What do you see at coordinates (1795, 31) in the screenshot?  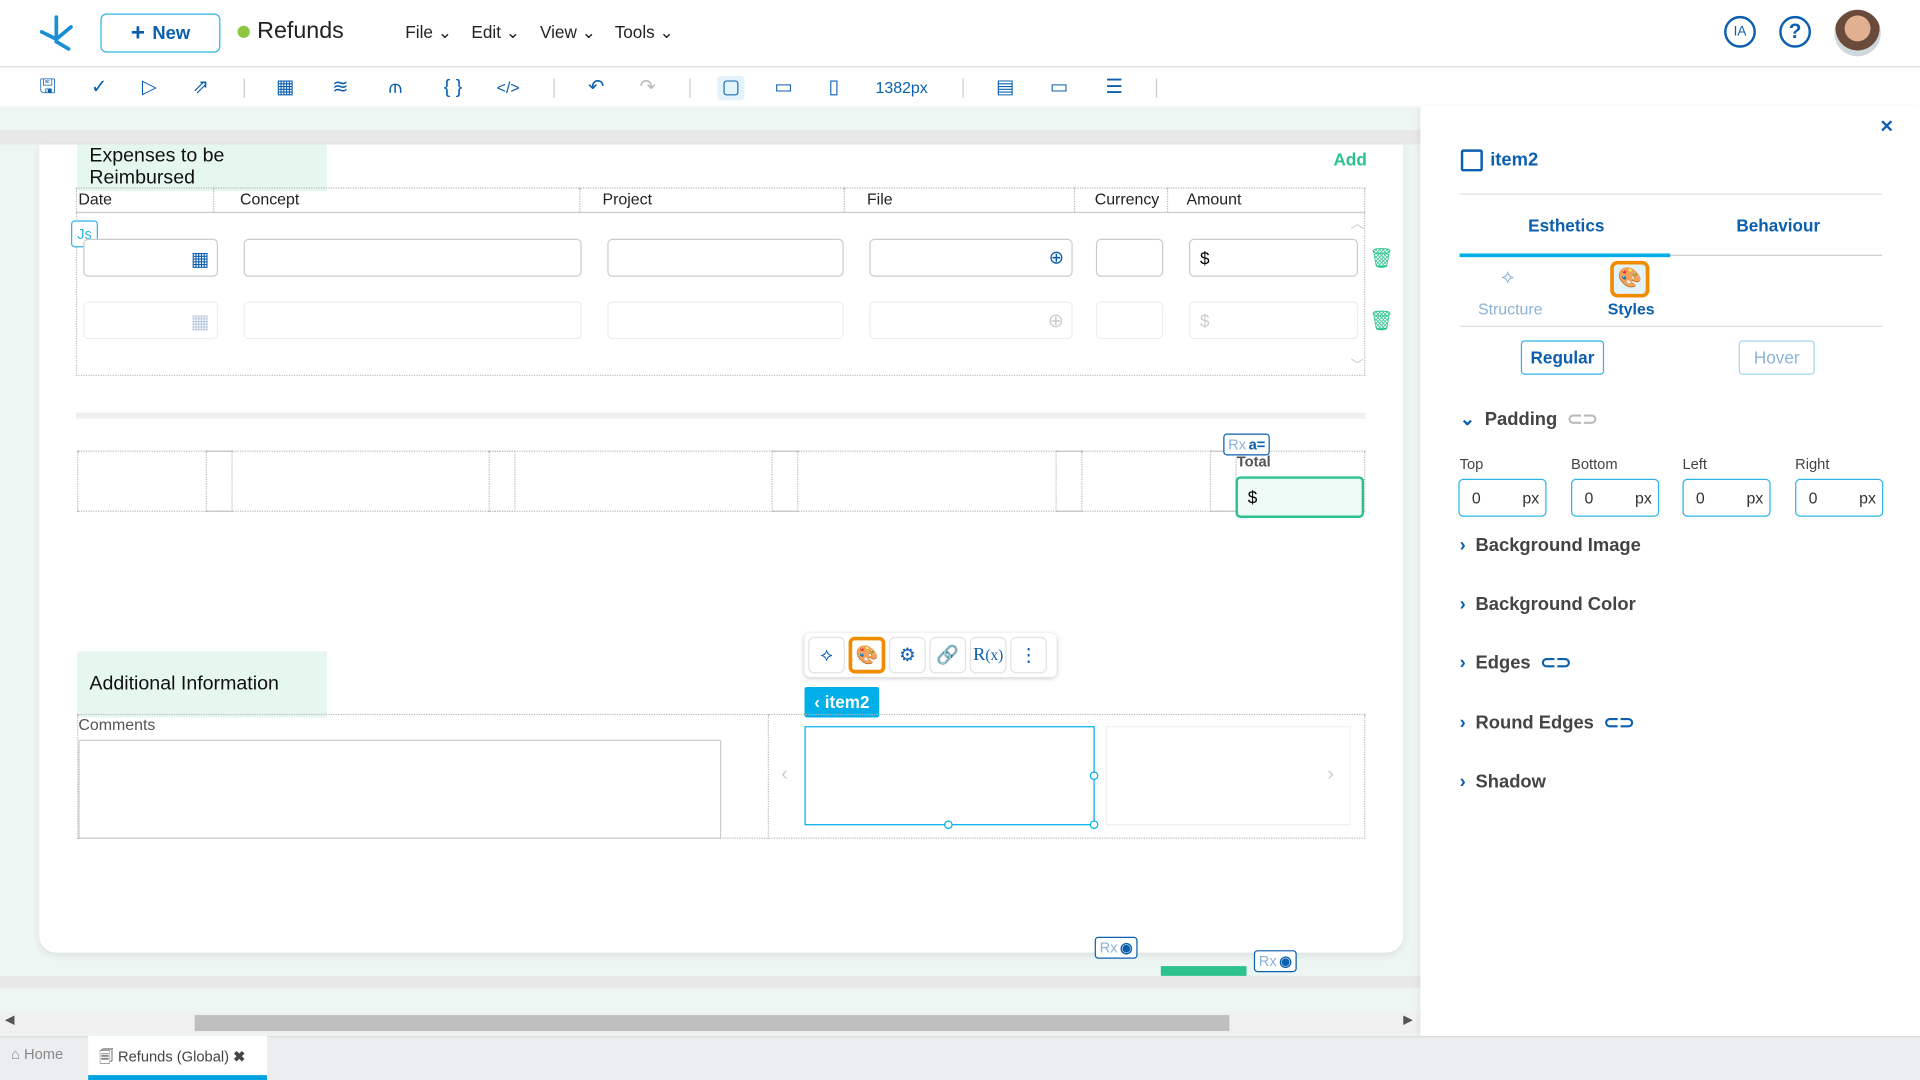 I see `help-icon: ?` at bounding box center [1795, 31].